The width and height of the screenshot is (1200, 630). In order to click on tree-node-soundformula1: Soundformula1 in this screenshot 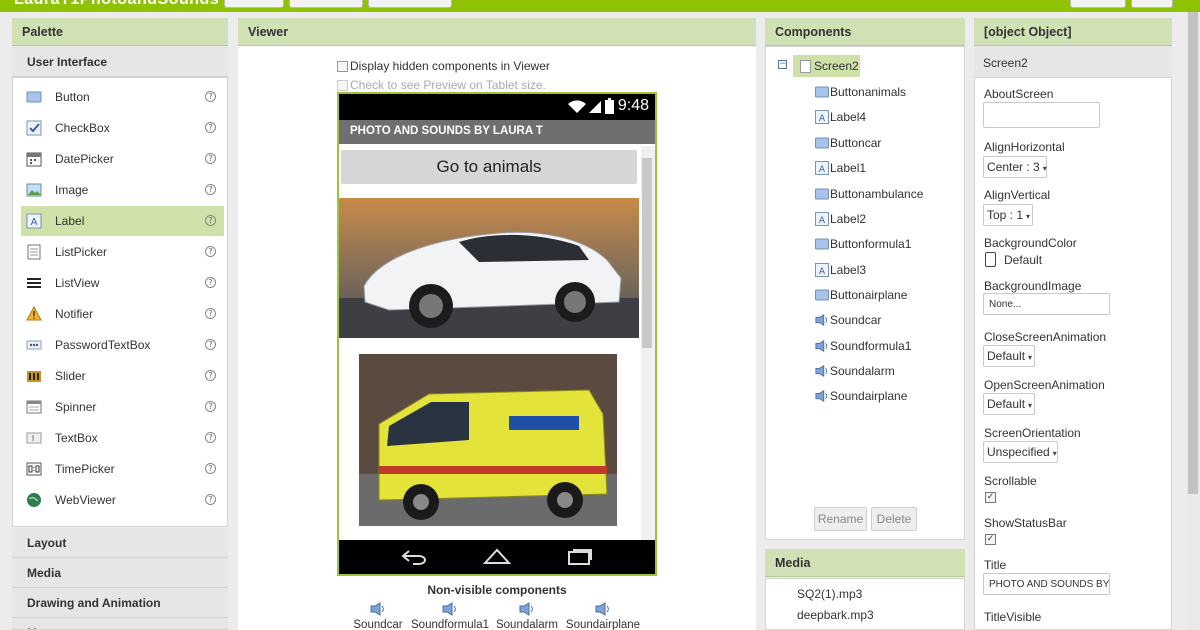, I will do `click(863, 346)`.